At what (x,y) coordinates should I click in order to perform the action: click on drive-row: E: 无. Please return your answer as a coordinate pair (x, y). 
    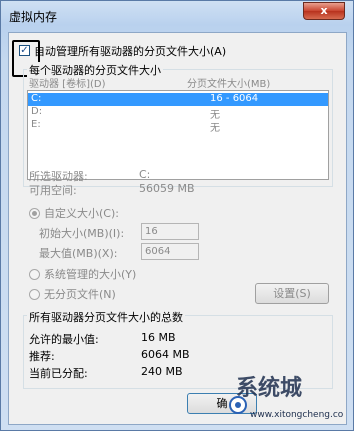
    Looking at the image, I should click on (178, 126).